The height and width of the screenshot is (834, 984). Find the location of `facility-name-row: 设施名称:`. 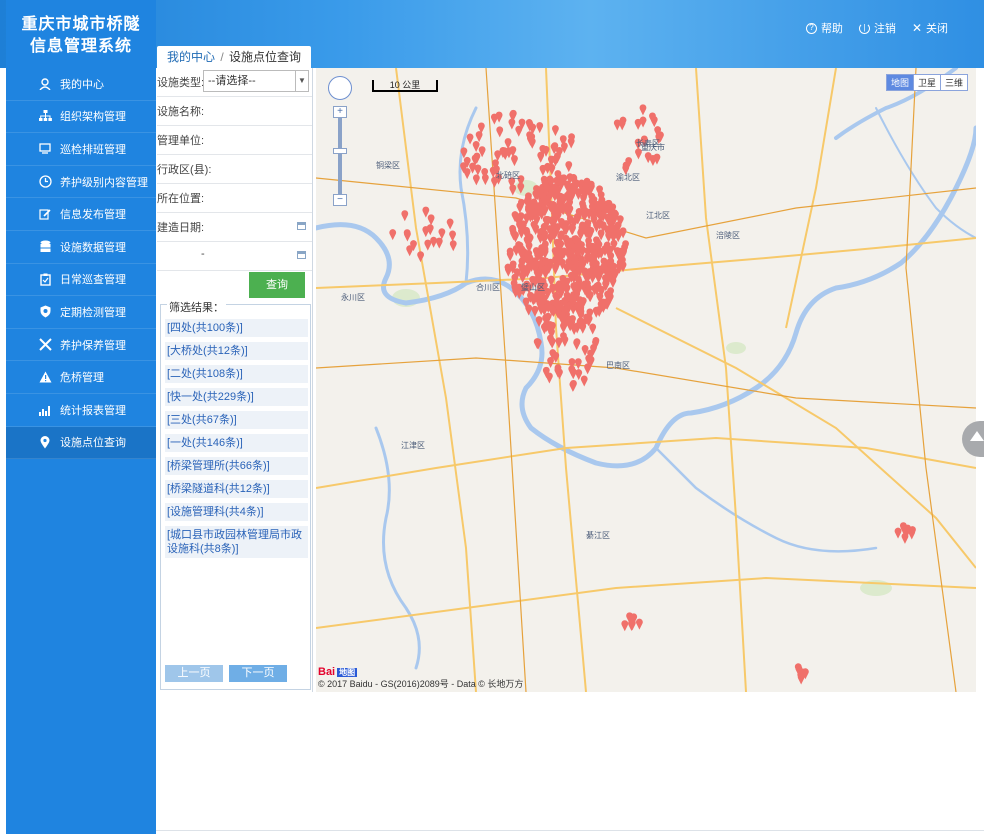

facility-name-row: 设施名称: is located at coordinates (234, 111).